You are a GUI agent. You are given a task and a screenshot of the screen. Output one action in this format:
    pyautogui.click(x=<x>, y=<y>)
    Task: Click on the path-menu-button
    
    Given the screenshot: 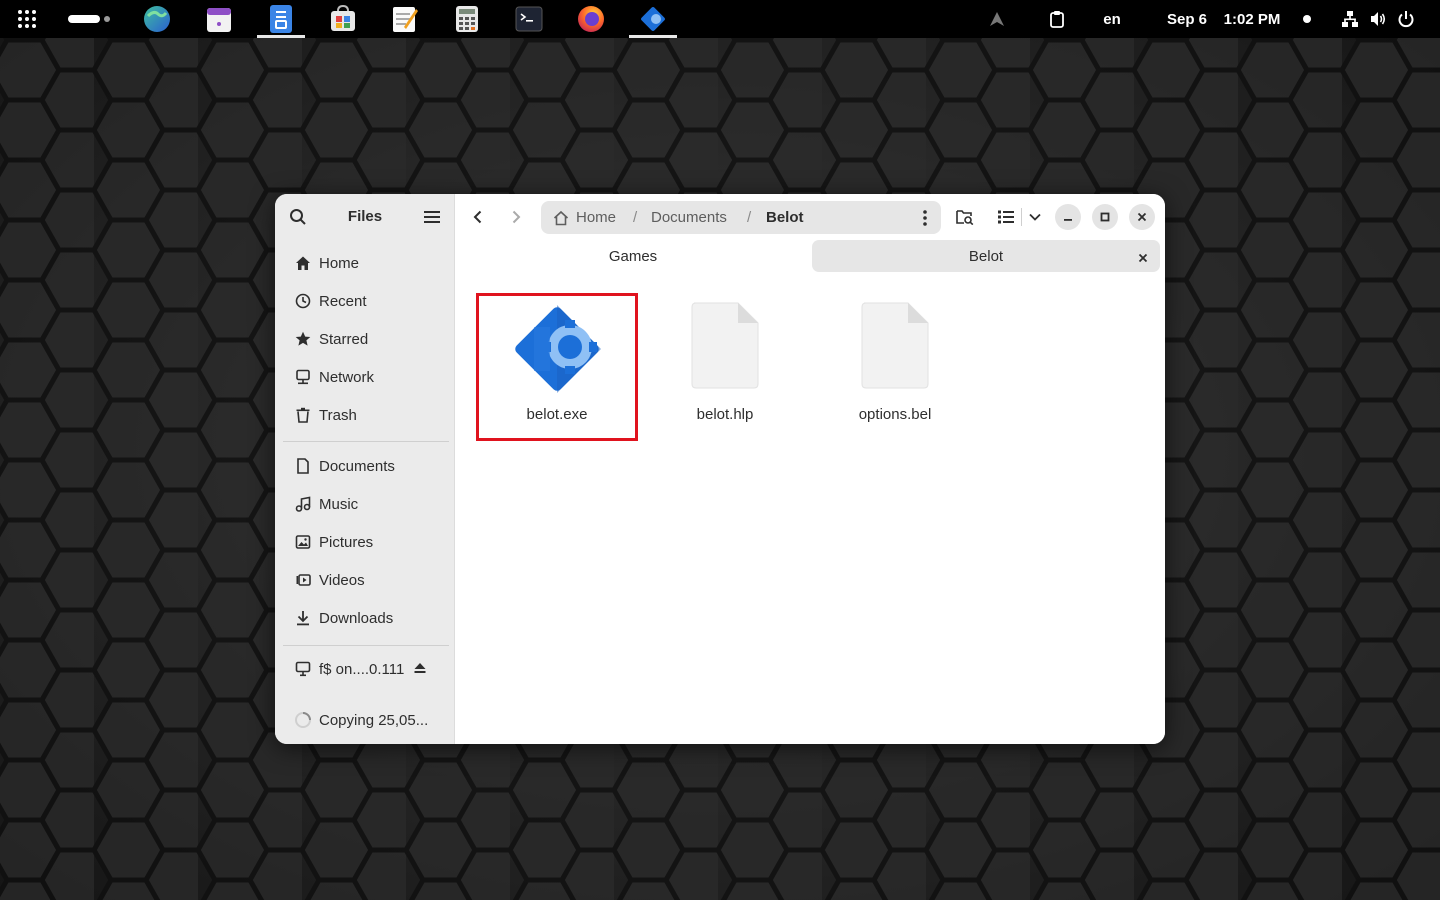 What is the action you would take?
    pyautogui.click(x=925, y=217)
    